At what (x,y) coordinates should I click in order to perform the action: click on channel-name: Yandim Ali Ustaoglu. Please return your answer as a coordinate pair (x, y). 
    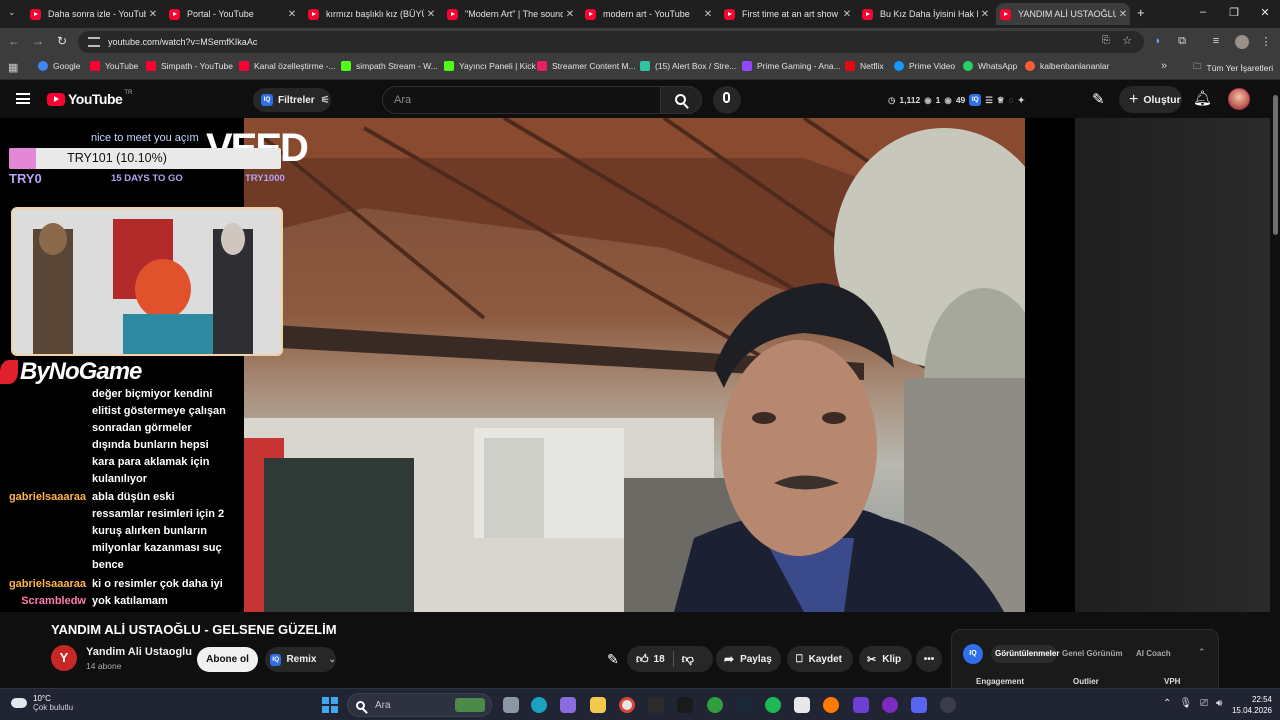
    Looking at the image, I should click on (139, 652).